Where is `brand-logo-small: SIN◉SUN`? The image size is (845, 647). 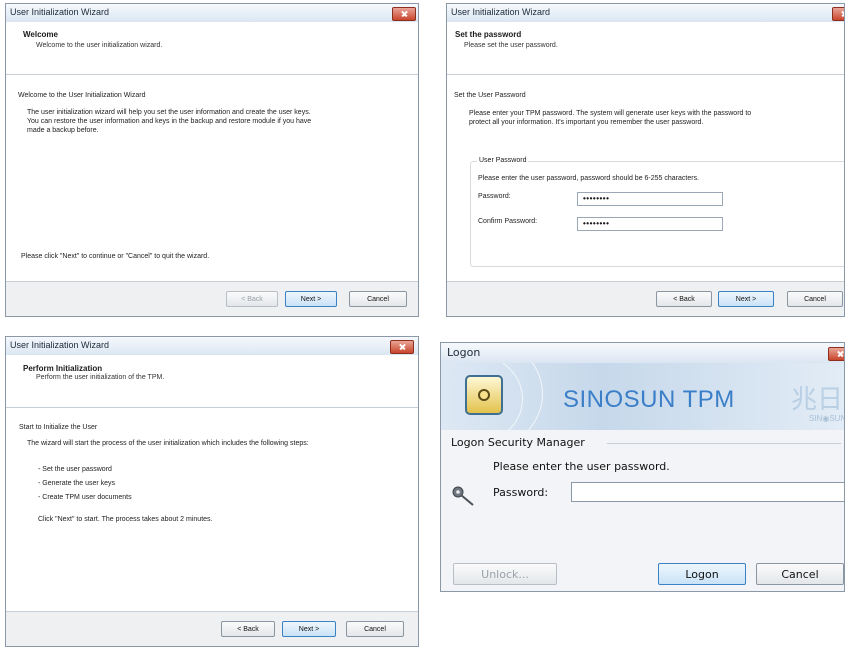 brand-logo-small: SIN◉SUN is located at coordinates (826, 418).